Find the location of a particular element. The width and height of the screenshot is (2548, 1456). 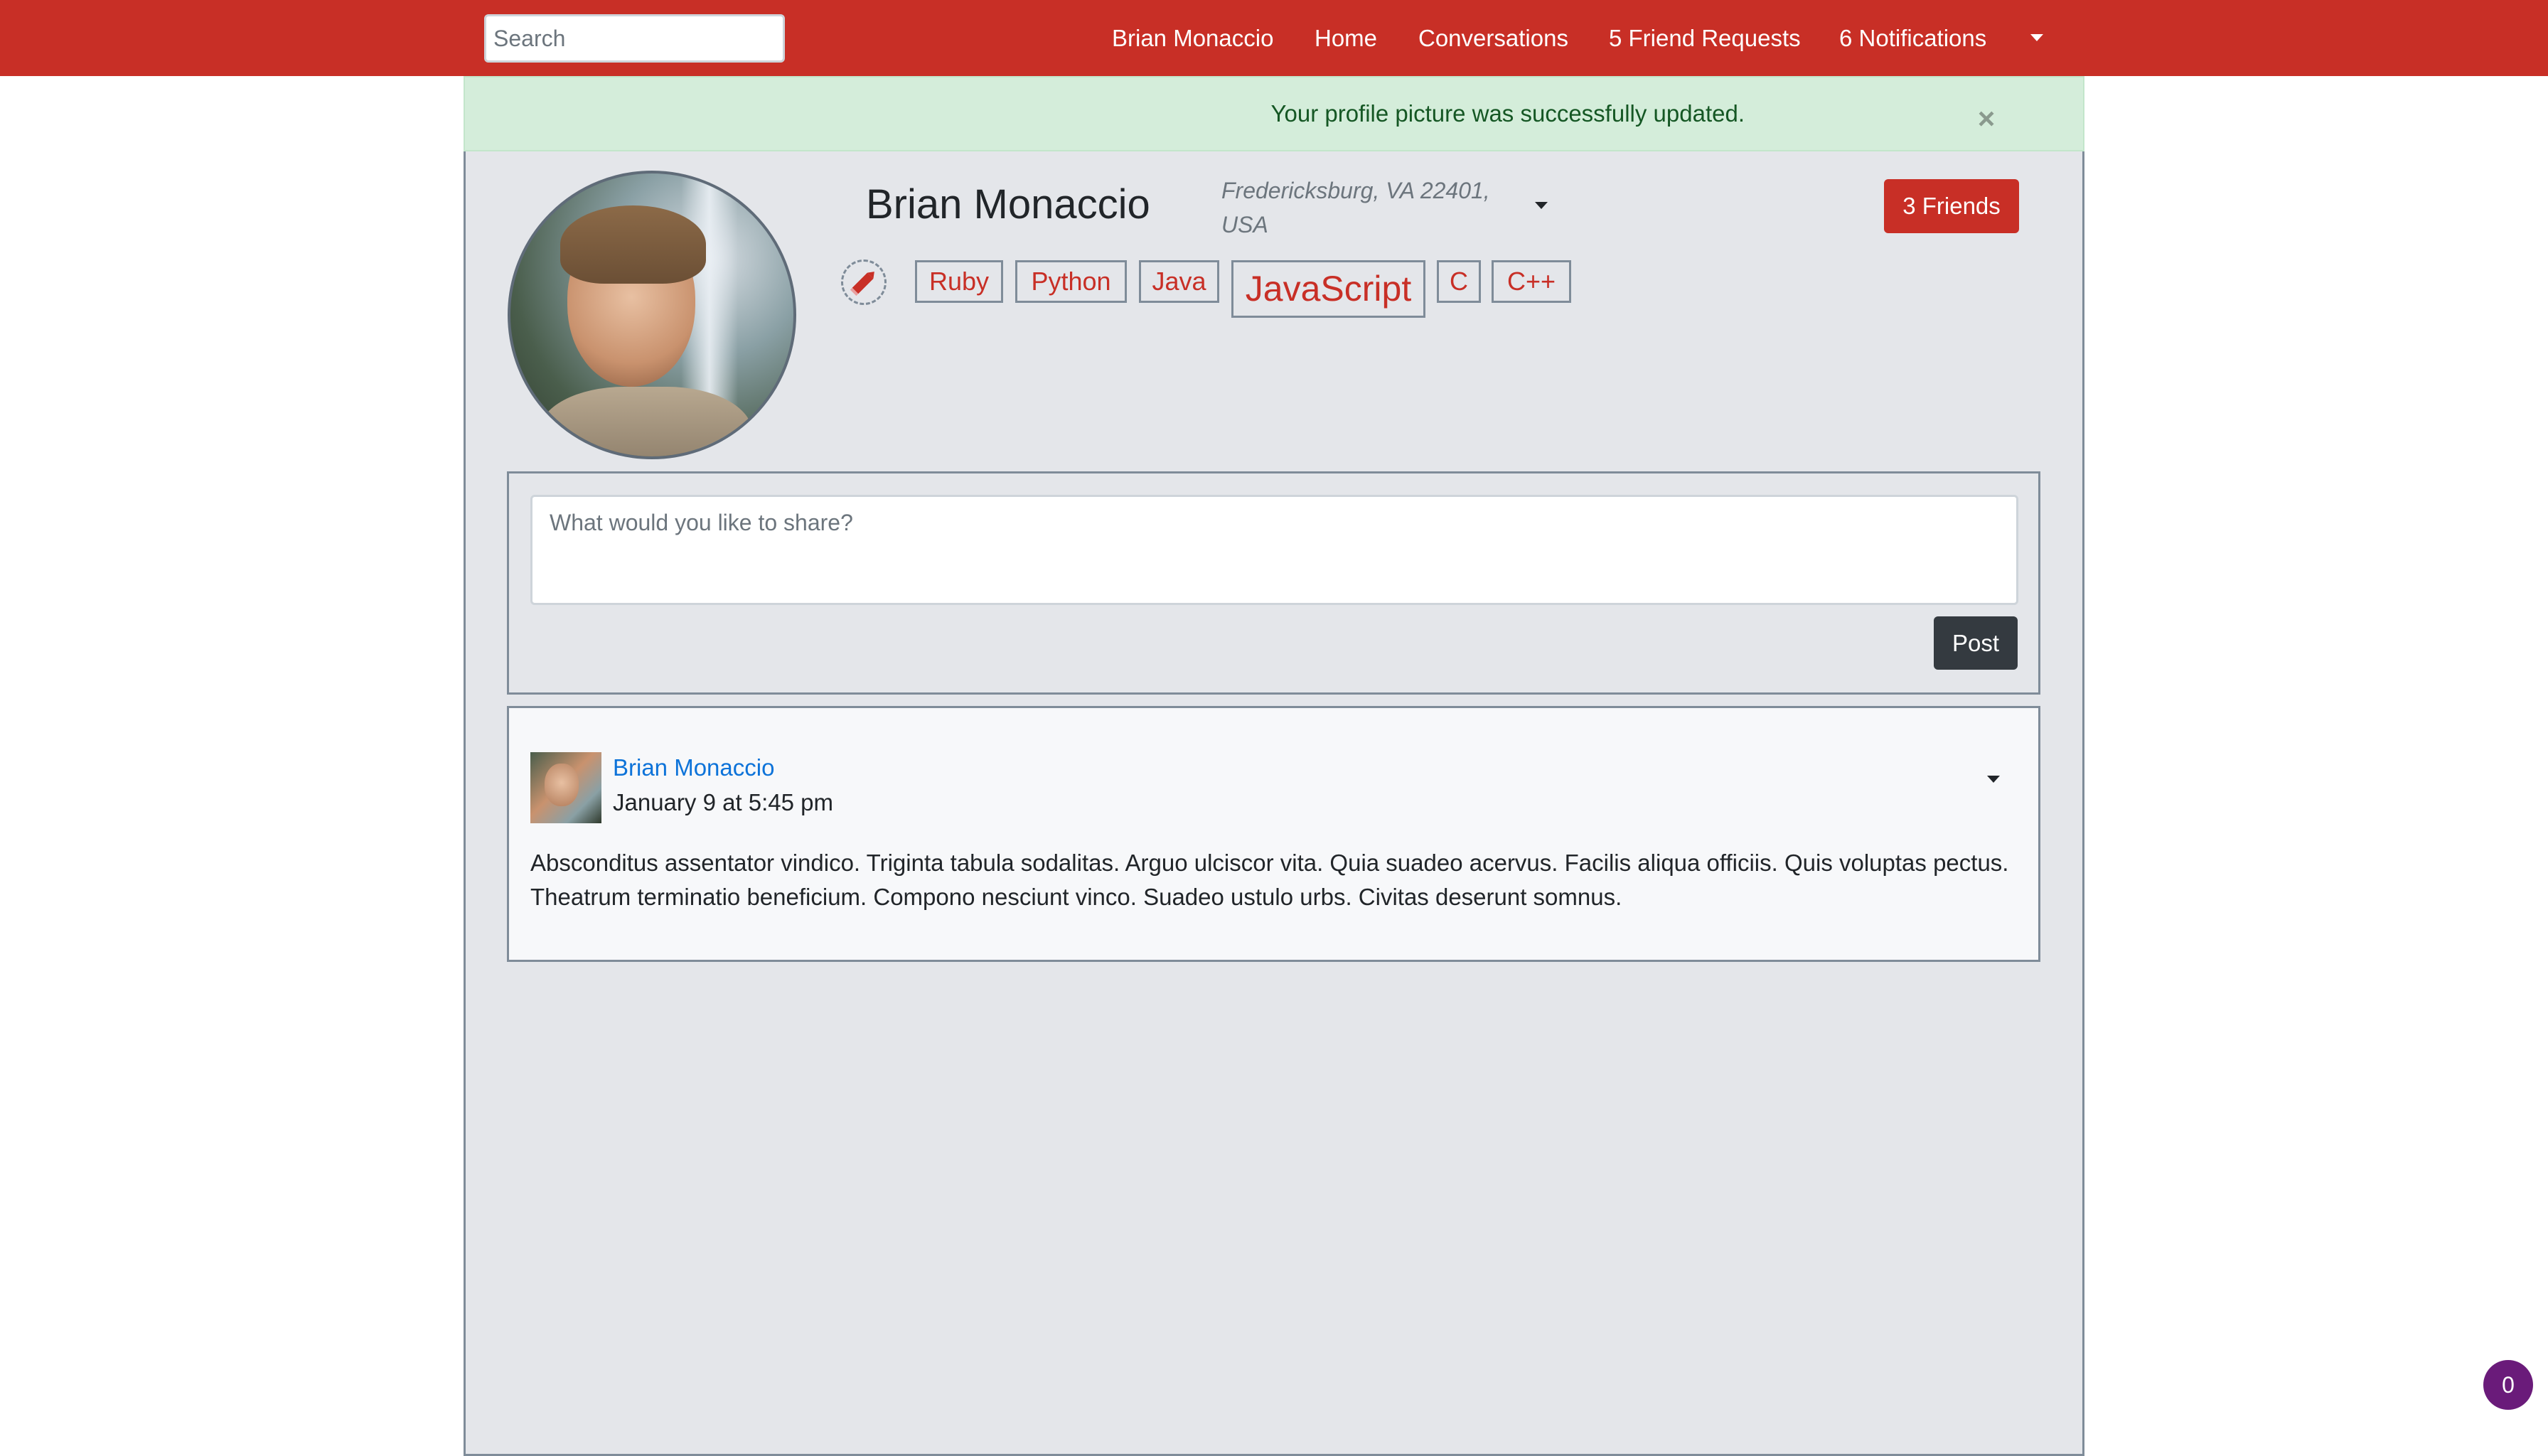

post-author-link: Brian Monaccio is located at coordinates (693, 767).